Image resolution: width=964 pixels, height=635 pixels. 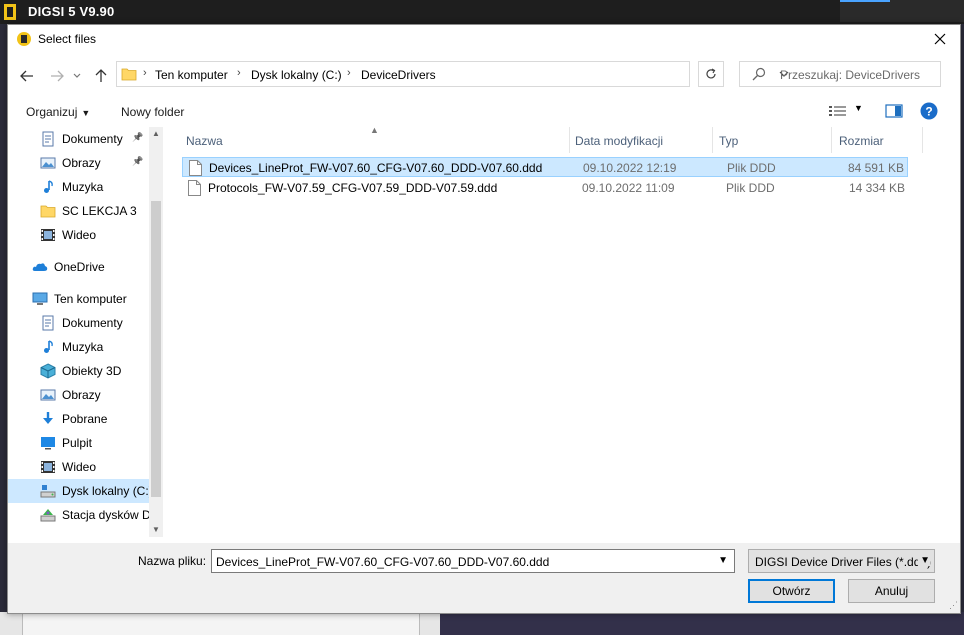 I want to click on sidebar-item: Dysk lokalny (C:), so click(x=78, y=491).